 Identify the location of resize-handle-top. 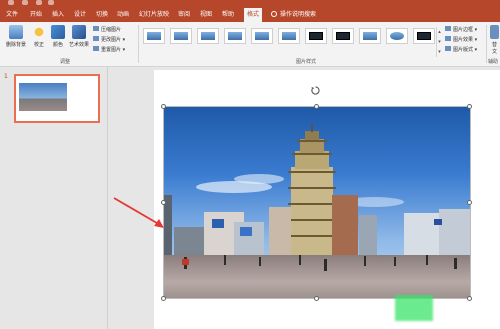
(316, 106).